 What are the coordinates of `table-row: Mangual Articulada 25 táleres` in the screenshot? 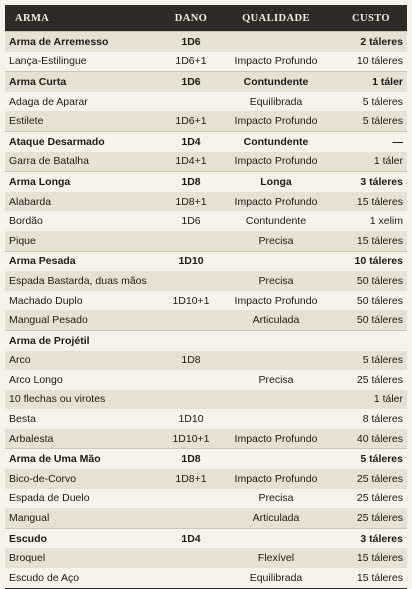 It's located at (206, 518).